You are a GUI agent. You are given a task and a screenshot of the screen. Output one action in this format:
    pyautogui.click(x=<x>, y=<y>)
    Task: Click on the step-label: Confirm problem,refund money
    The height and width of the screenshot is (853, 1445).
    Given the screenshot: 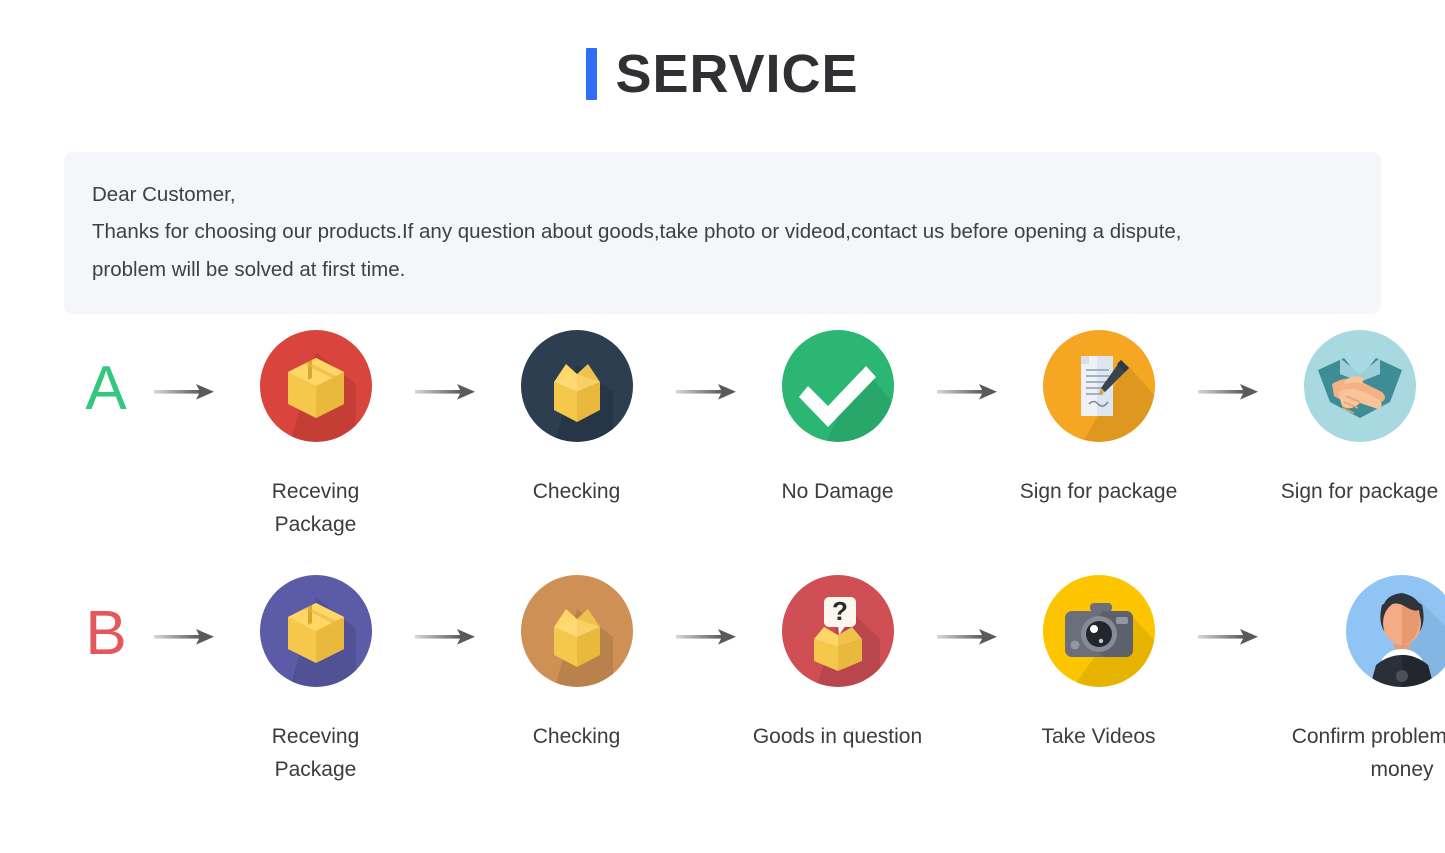 What is the action you would take?
    pyautogui.click(x=1368, y=753)
    